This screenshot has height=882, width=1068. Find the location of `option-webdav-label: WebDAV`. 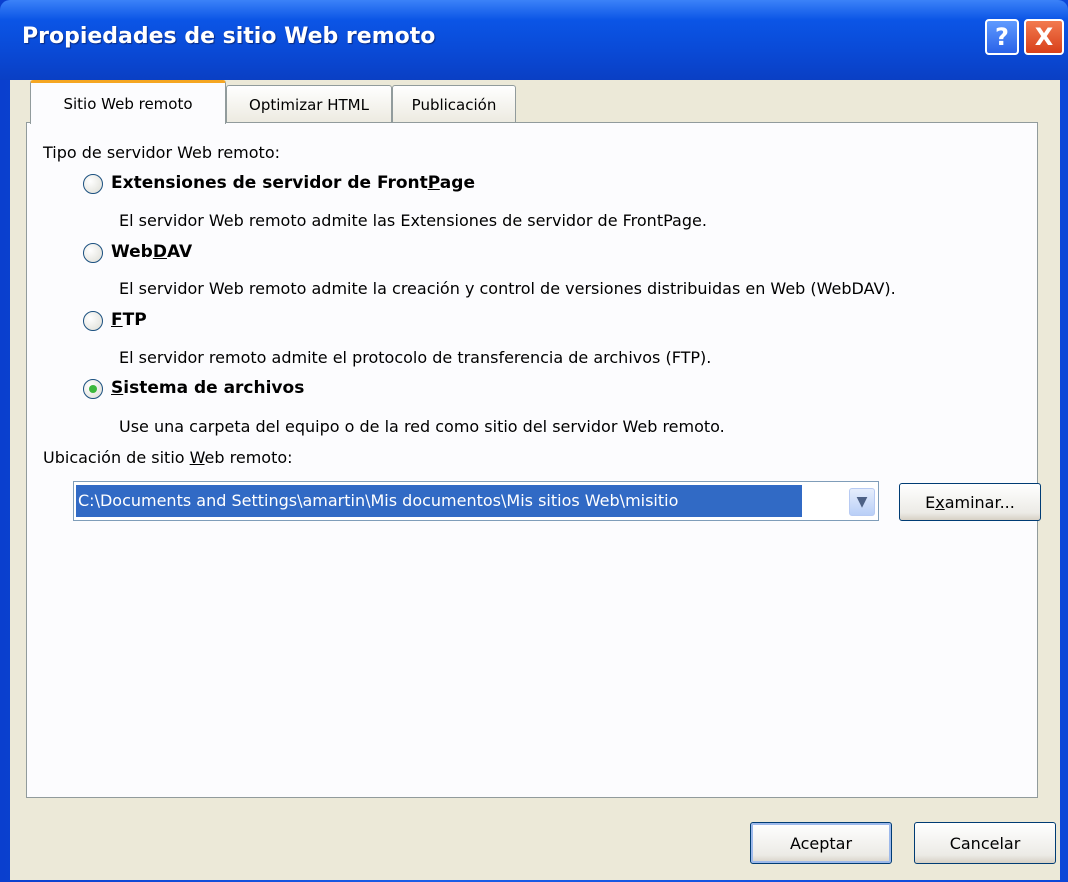

option-webdav-label: WebDAV is located at coordinates (151, 252).